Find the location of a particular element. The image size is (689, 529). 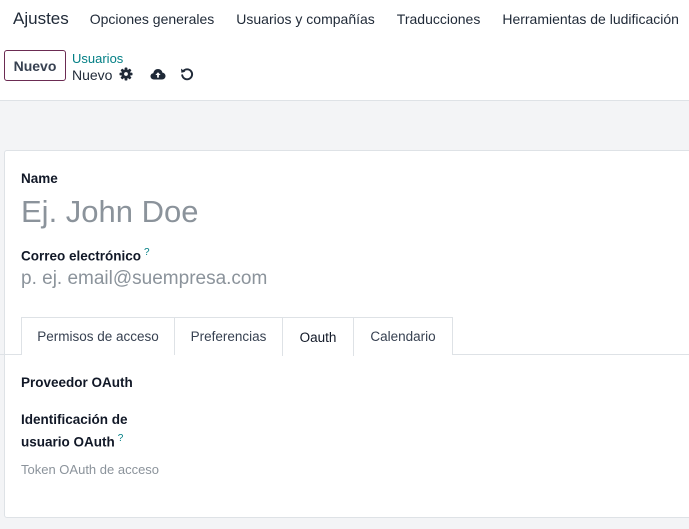

breadcrumb-users-link: Usuarios is located at coordinates (97, 58).